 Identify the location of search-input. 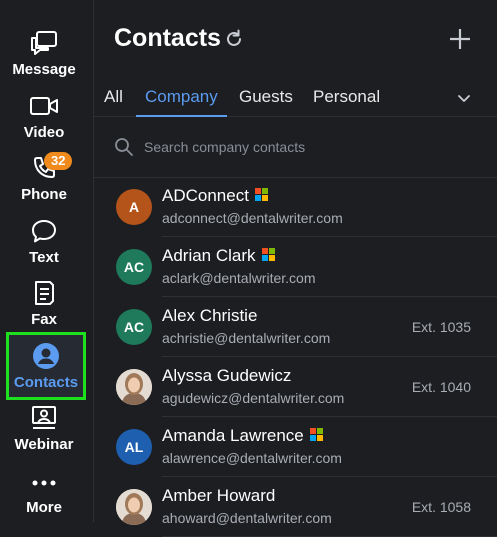
(309, 147).